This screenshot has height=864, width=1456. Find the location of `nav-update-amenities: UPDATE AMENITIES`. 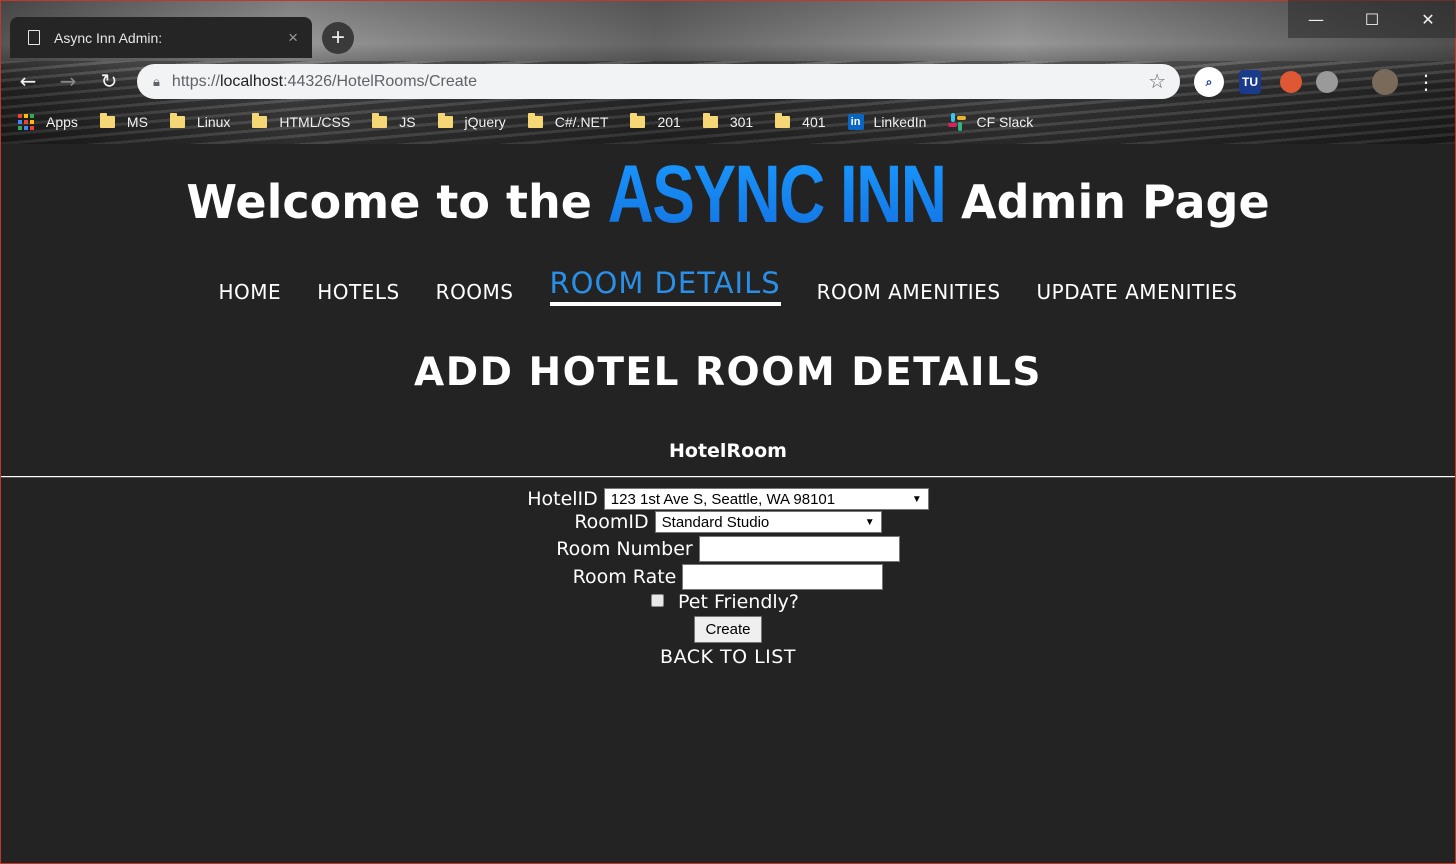

nav-update-amenities: UPDATE AMENITIES is located at coordinates (1137, 293).